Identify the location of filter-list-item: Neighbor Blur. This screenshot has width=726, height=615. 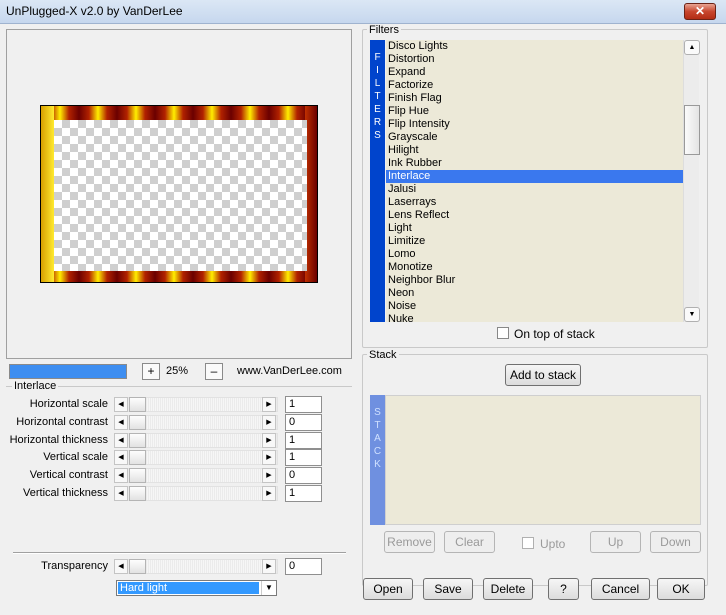
(534, 280).